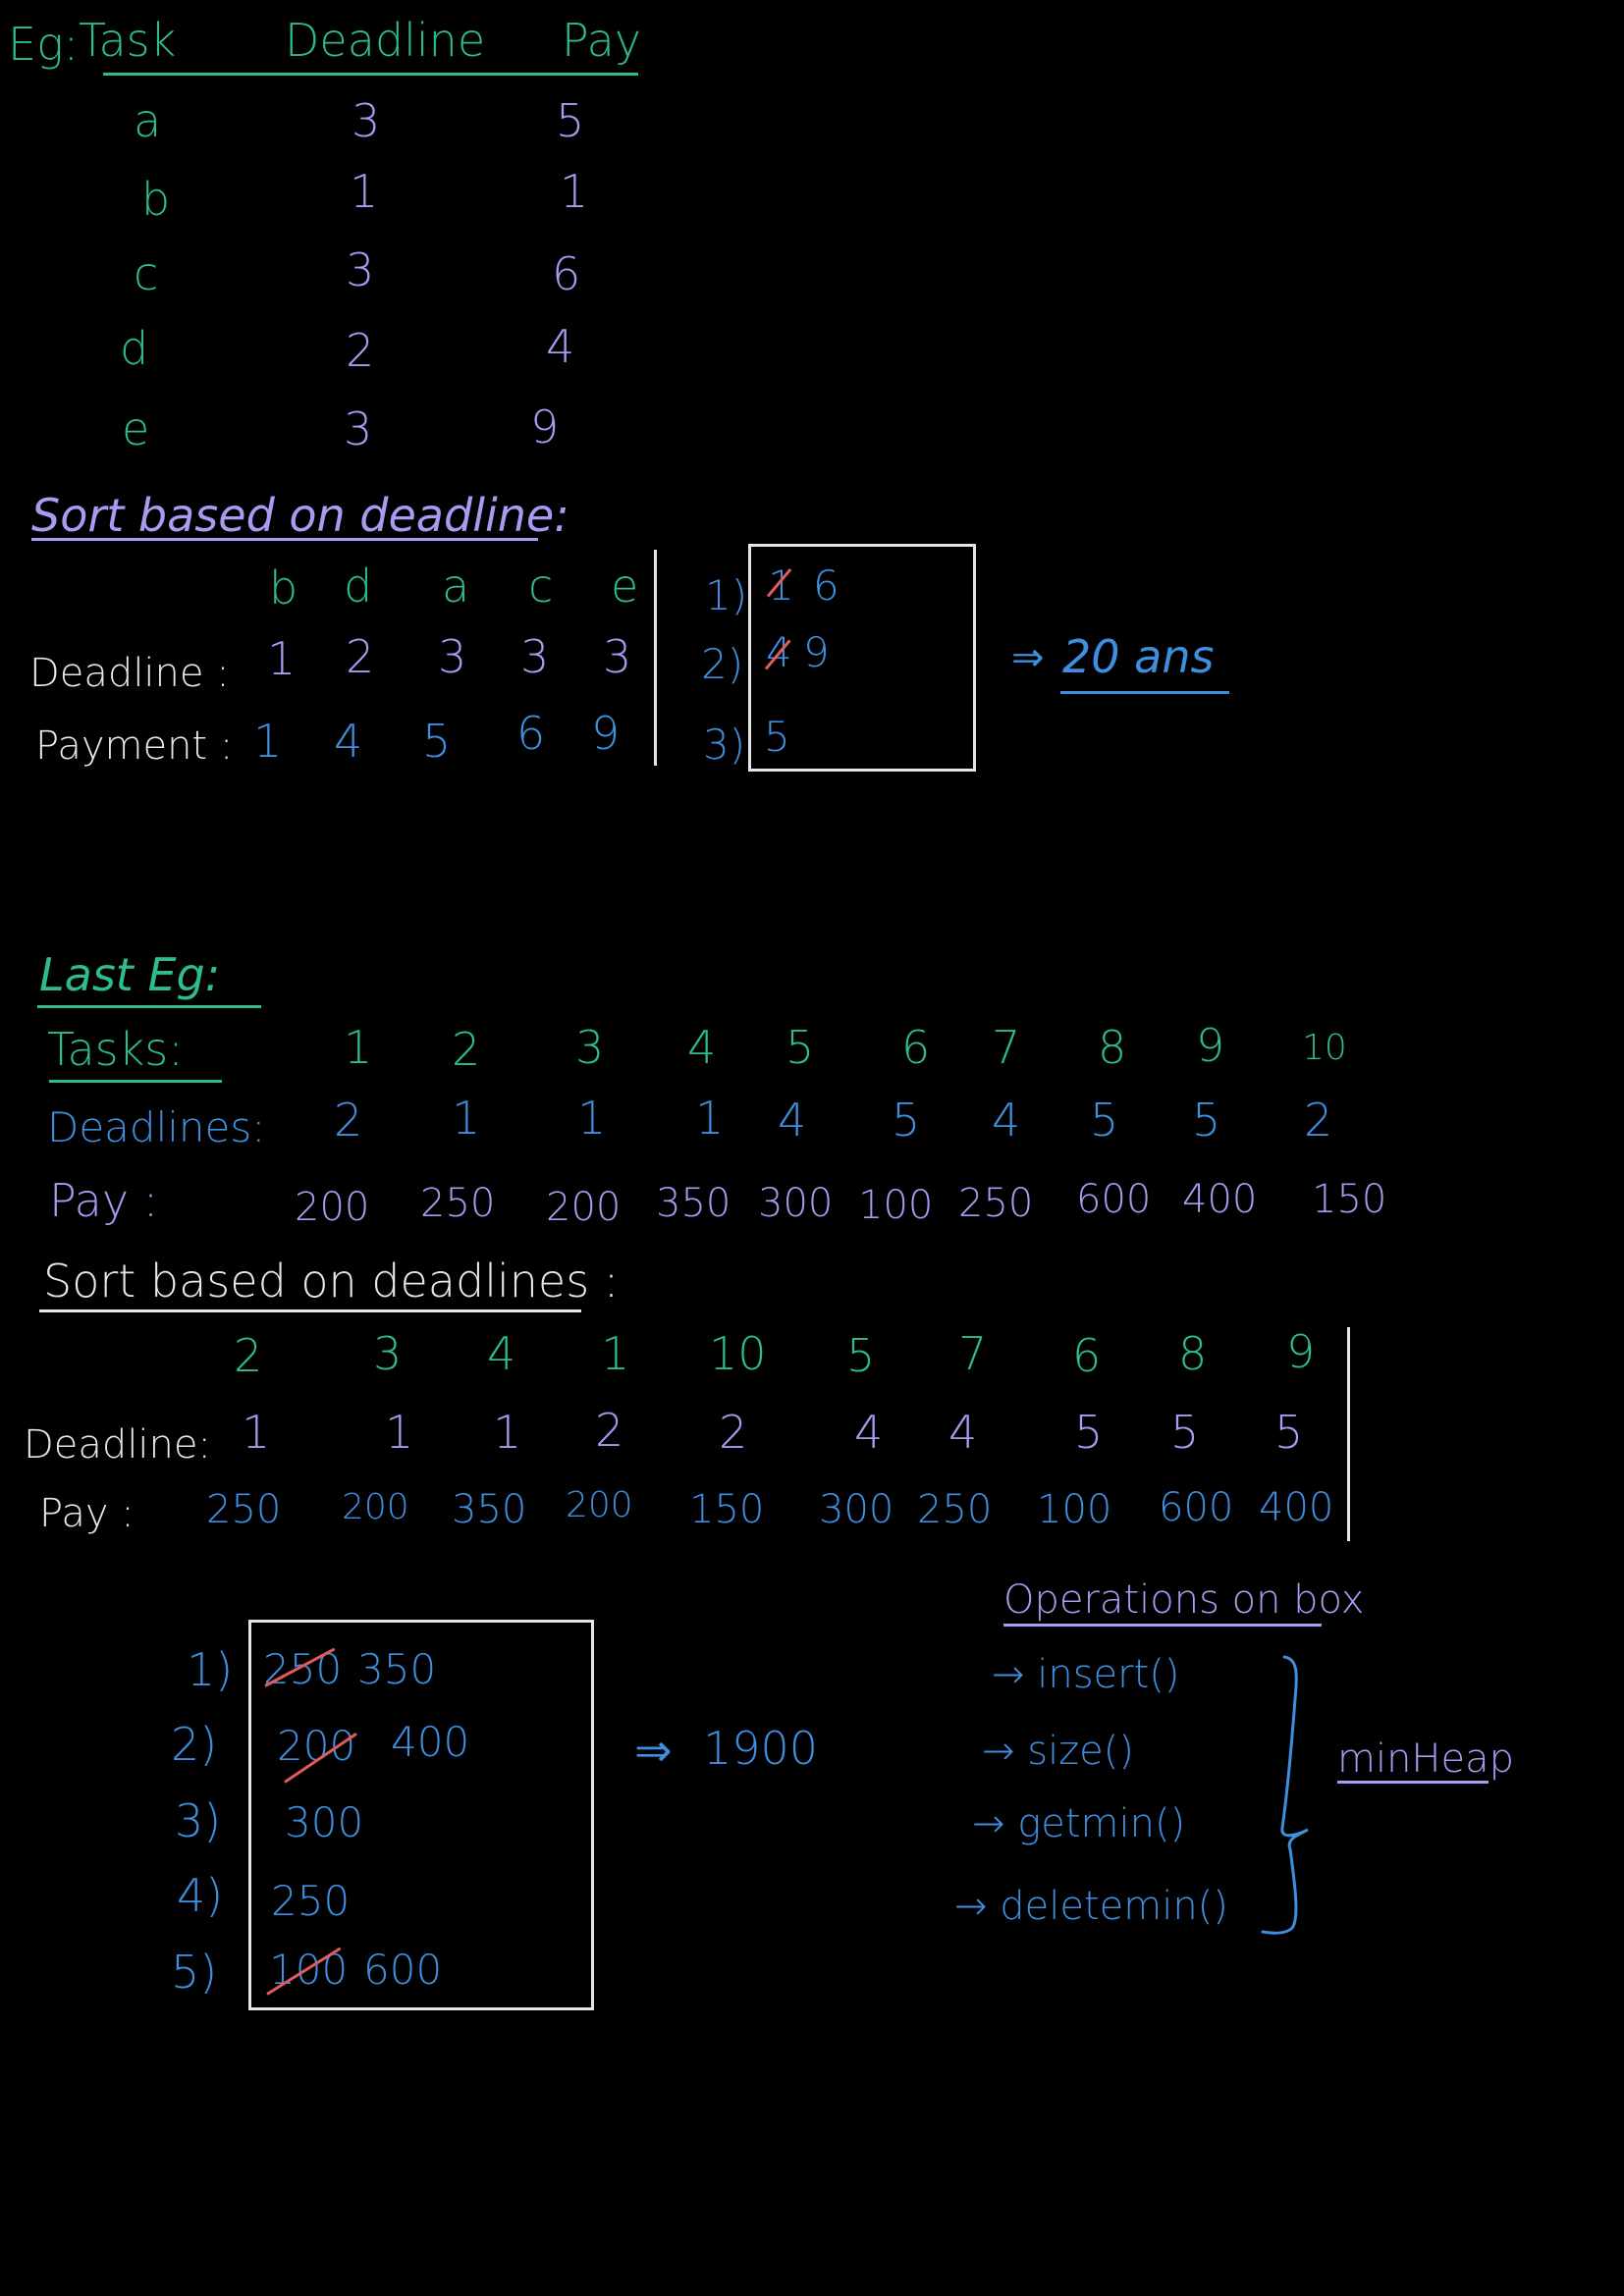 The height and width of the screenshot is (2296, 1624). Describe the element at coordinates (311, 1901) in the screenshot. I see `slot-value: 250` at that location.